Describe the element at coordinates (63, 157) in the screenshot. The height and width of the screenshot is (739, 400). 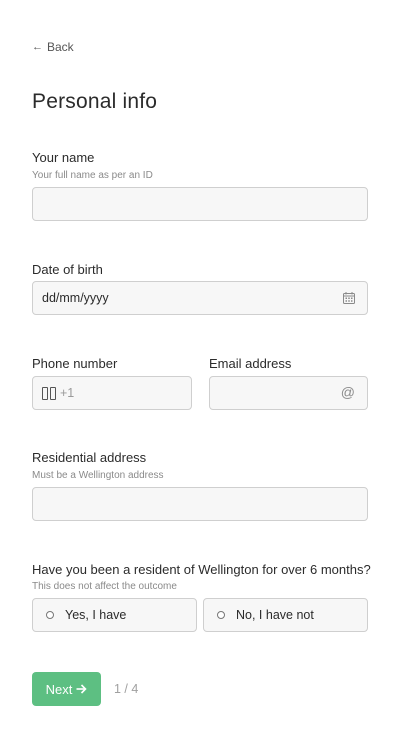
I see `name-label: Your name` at that location.